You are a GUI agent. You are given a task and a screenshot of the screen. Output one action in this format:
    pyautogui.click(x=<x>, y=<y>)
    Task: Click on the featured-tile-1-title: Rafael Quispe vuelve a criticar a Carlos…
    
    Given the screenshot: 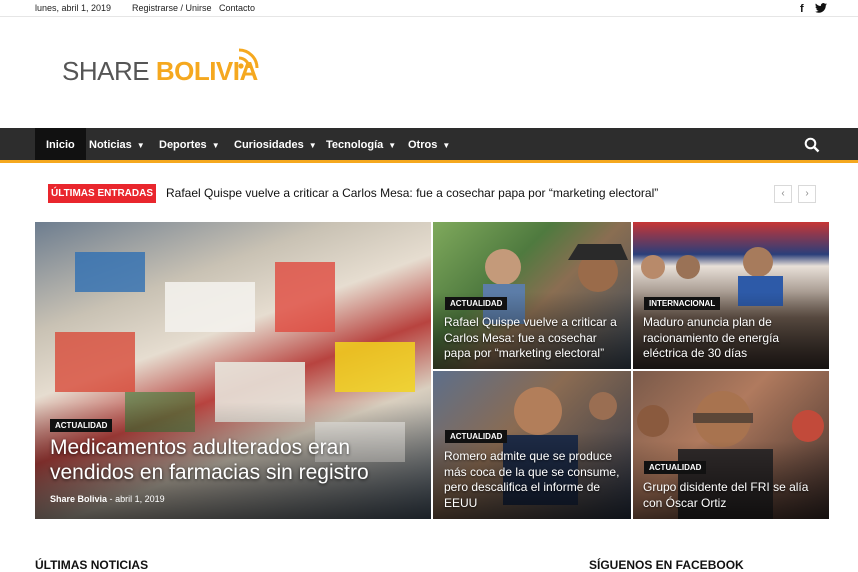 What is the action you would take?
    pyautogui.click(x=534, y=338)
    